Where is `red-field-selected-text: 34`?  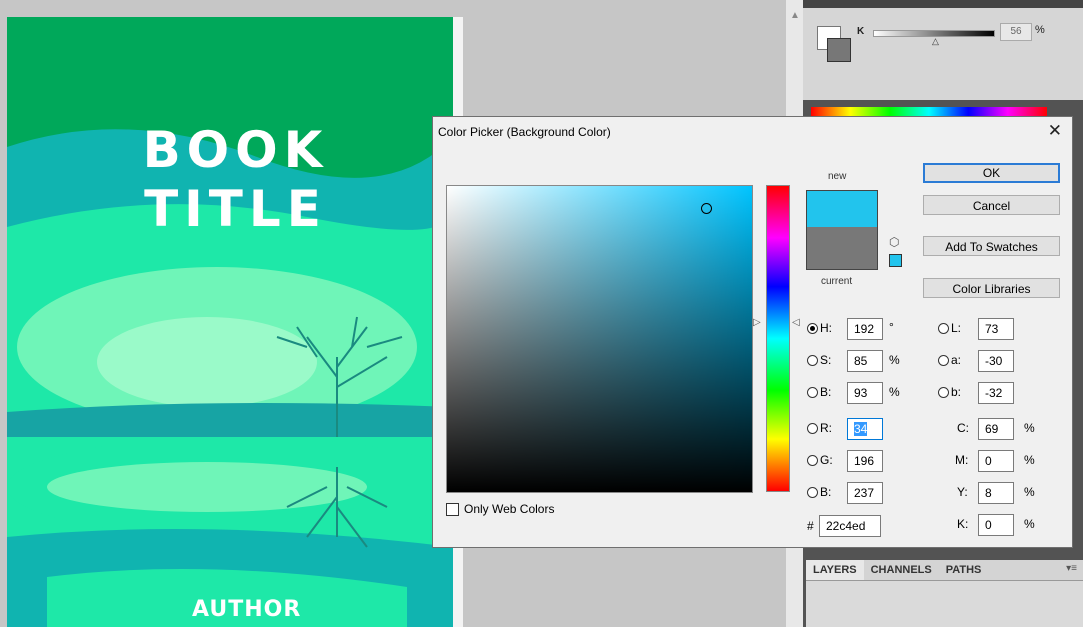 red-field-selected-text: 34 is located at coordinates (861, 429).